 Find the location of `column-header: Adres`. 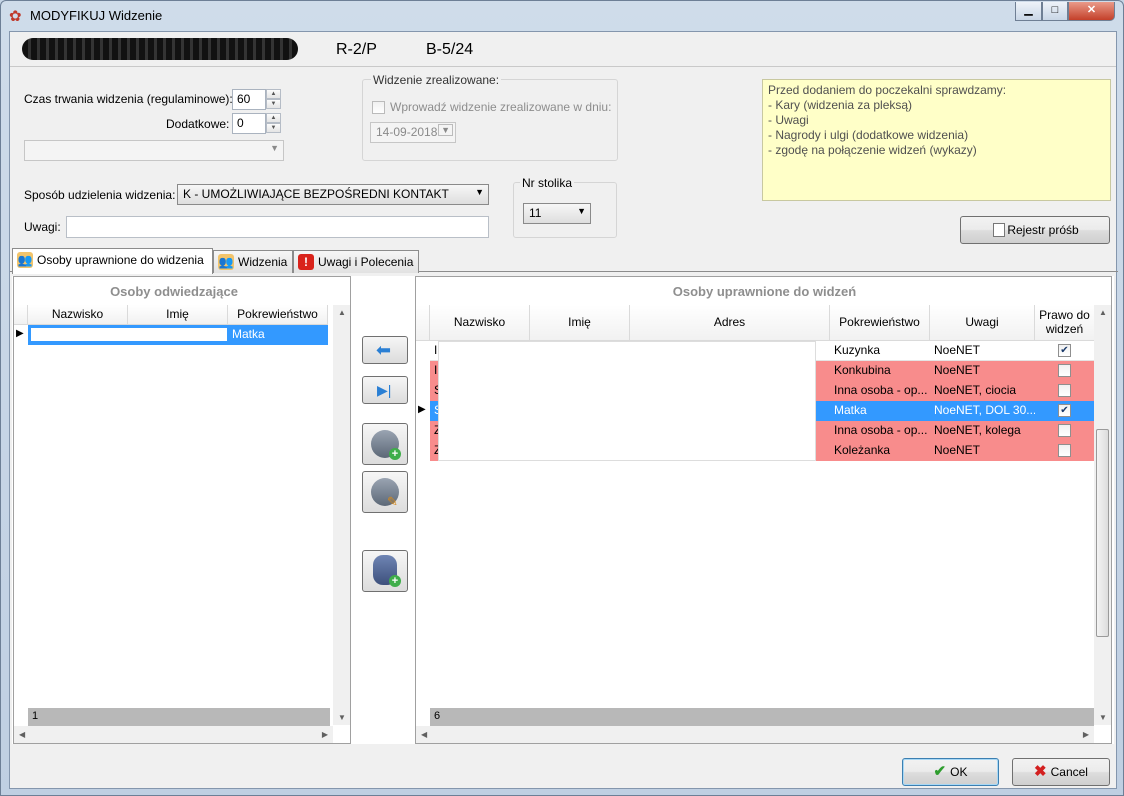

column-header: Adres is located at coordinates (730, 323).